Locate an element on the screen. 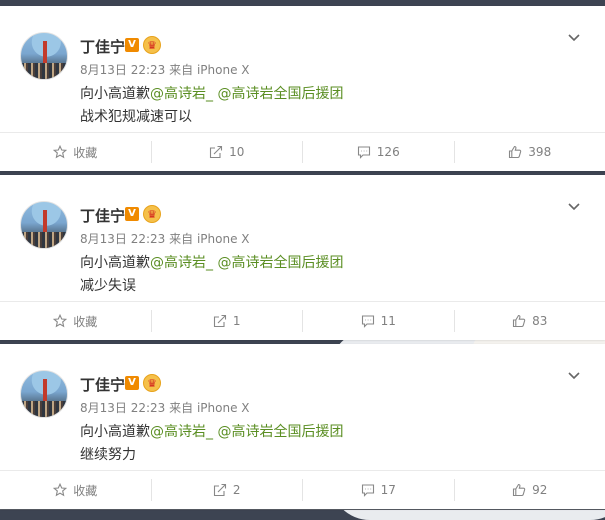  post-text-line2: 战术犯规减速可以 is located at coordinates (136, 116).